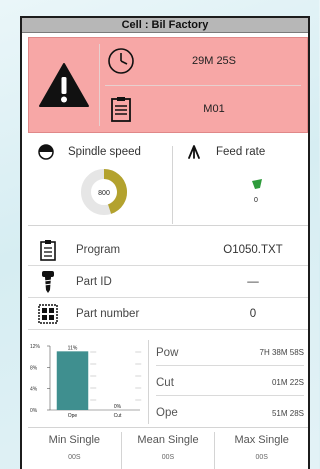 The image size is (320, 469). I want to click on mean-single: Mean Single 00S, so click(169, 450).